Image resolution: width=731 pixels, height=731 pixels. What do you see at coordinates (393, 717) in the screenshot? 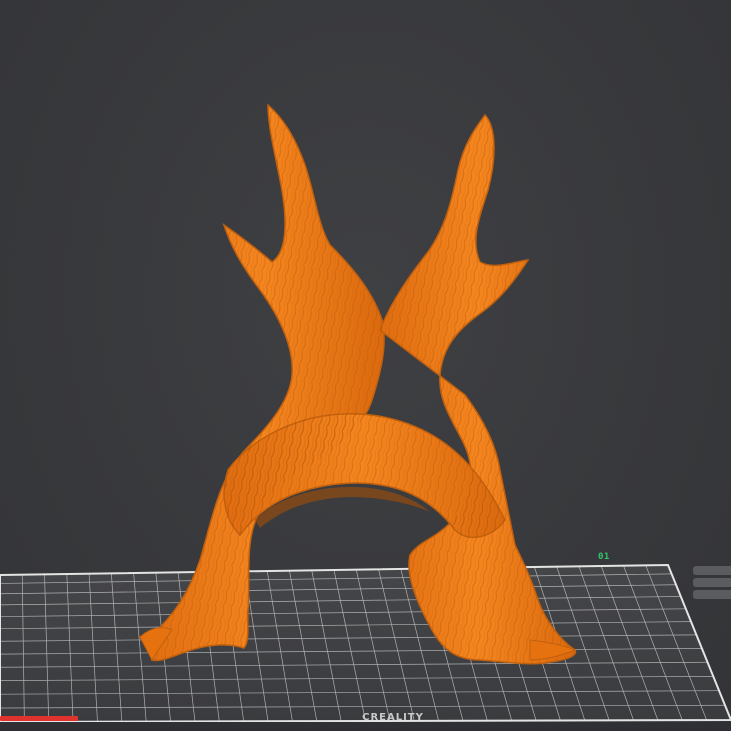
I see `bed-brand-logo: CREALITY` at bounding box center [393, 717].